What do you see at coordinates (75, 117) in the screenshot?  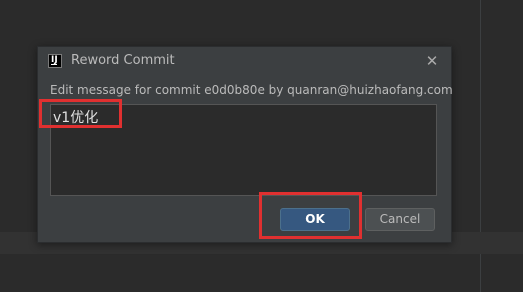 I see `commit-message-text: v1优化` at bounding box center [75, 117].